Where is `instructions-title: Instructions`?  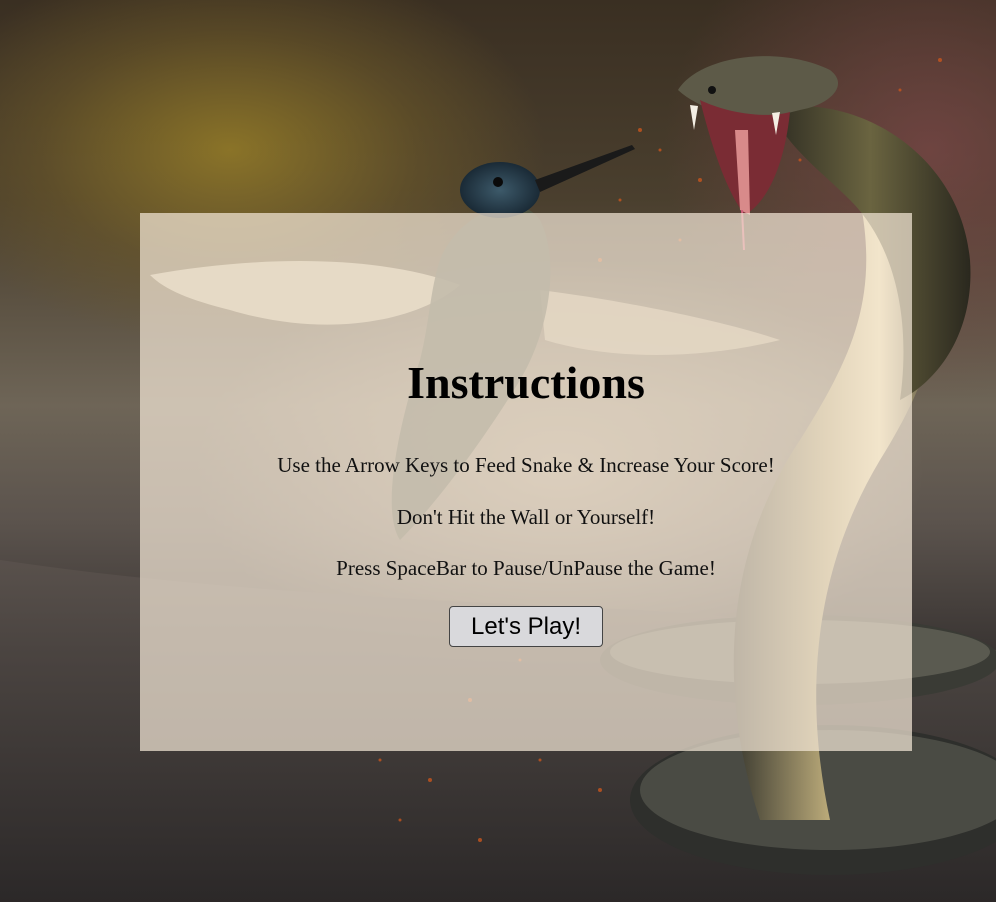 instructions-title: Instructions is located at coordinates (526, 382).